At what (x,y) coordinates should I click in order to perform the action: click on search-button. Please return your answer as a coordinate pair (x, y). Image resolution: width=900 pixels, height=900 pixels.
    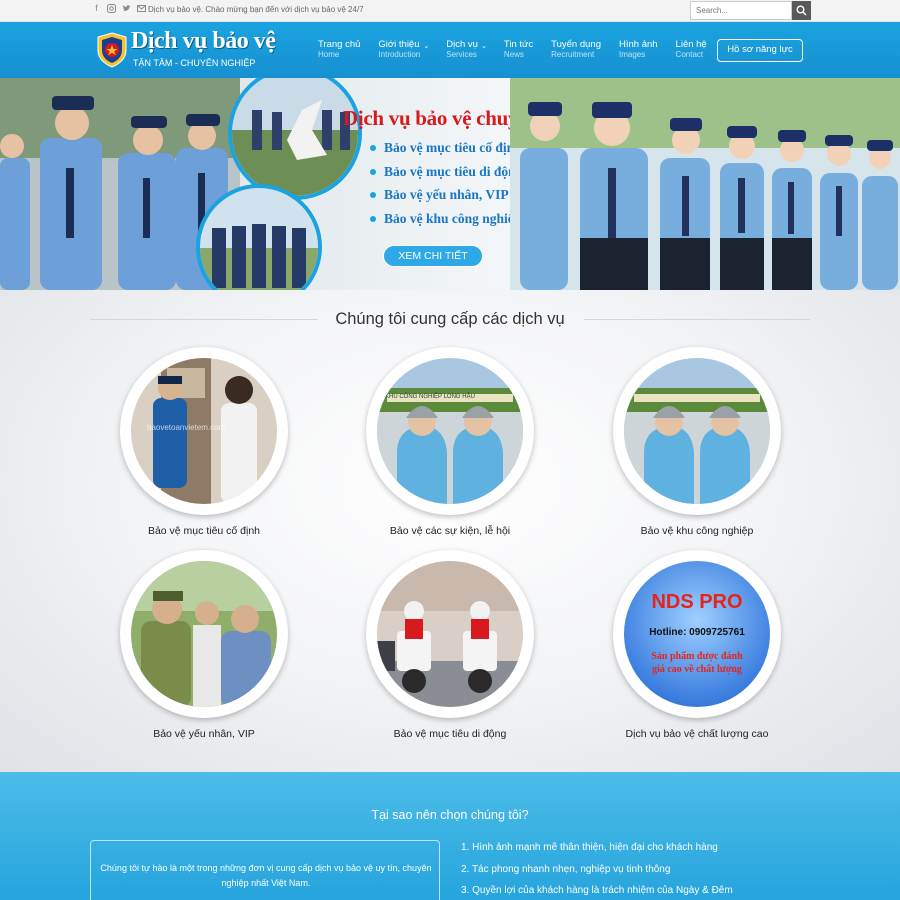
    Looking at the image, I should click on (801, 10).